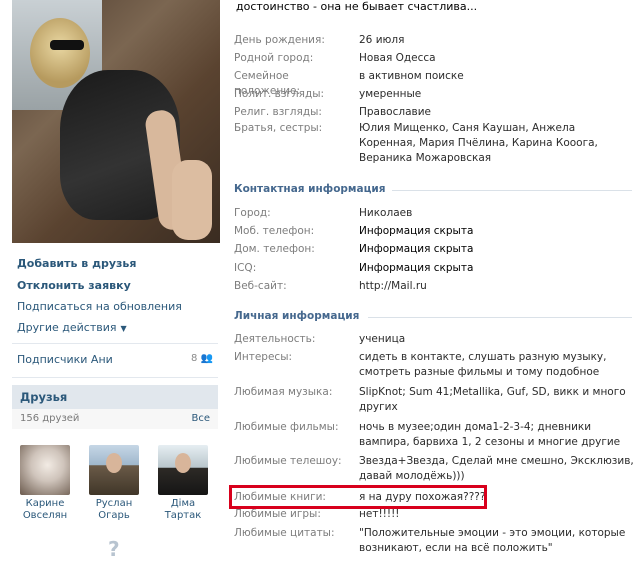 This screenshot has height=561, width=640. I want to click on info-label: Дом. телефон:, so click(274, 249).